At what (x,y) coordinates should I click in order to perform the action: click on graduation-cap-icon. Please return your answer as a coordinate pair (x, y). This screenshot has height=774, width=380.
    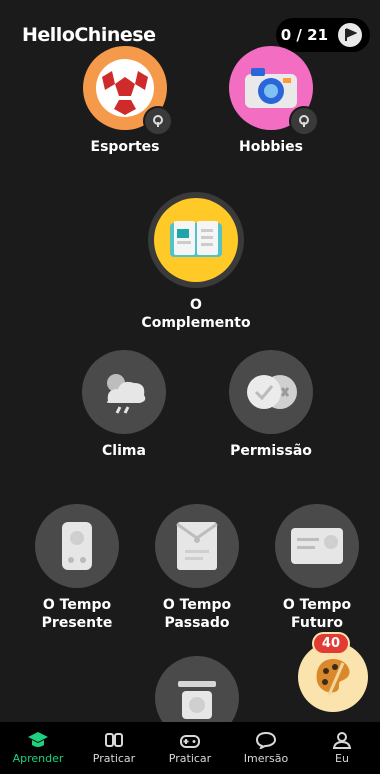
    Looking at the image, I should click on (38, 739).